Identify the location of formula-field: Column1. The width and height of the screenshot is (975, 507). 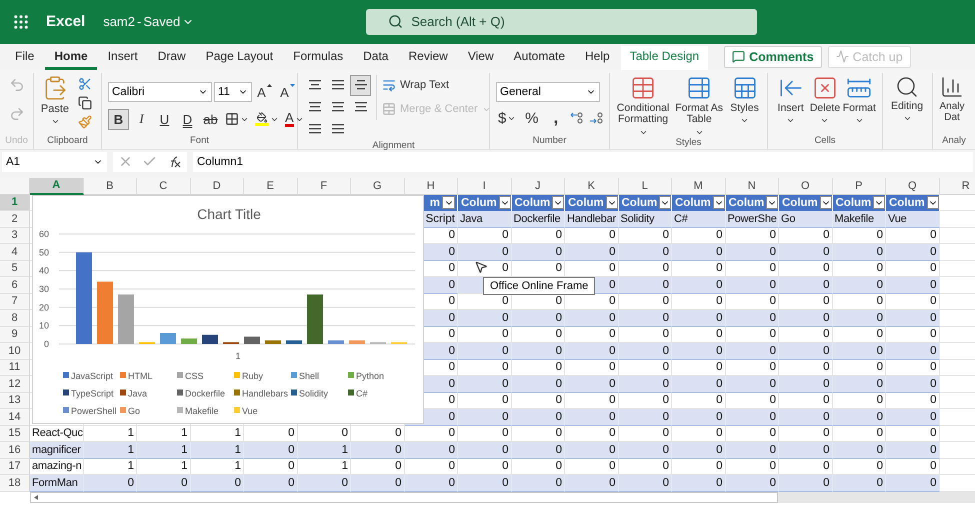
(583, 162).